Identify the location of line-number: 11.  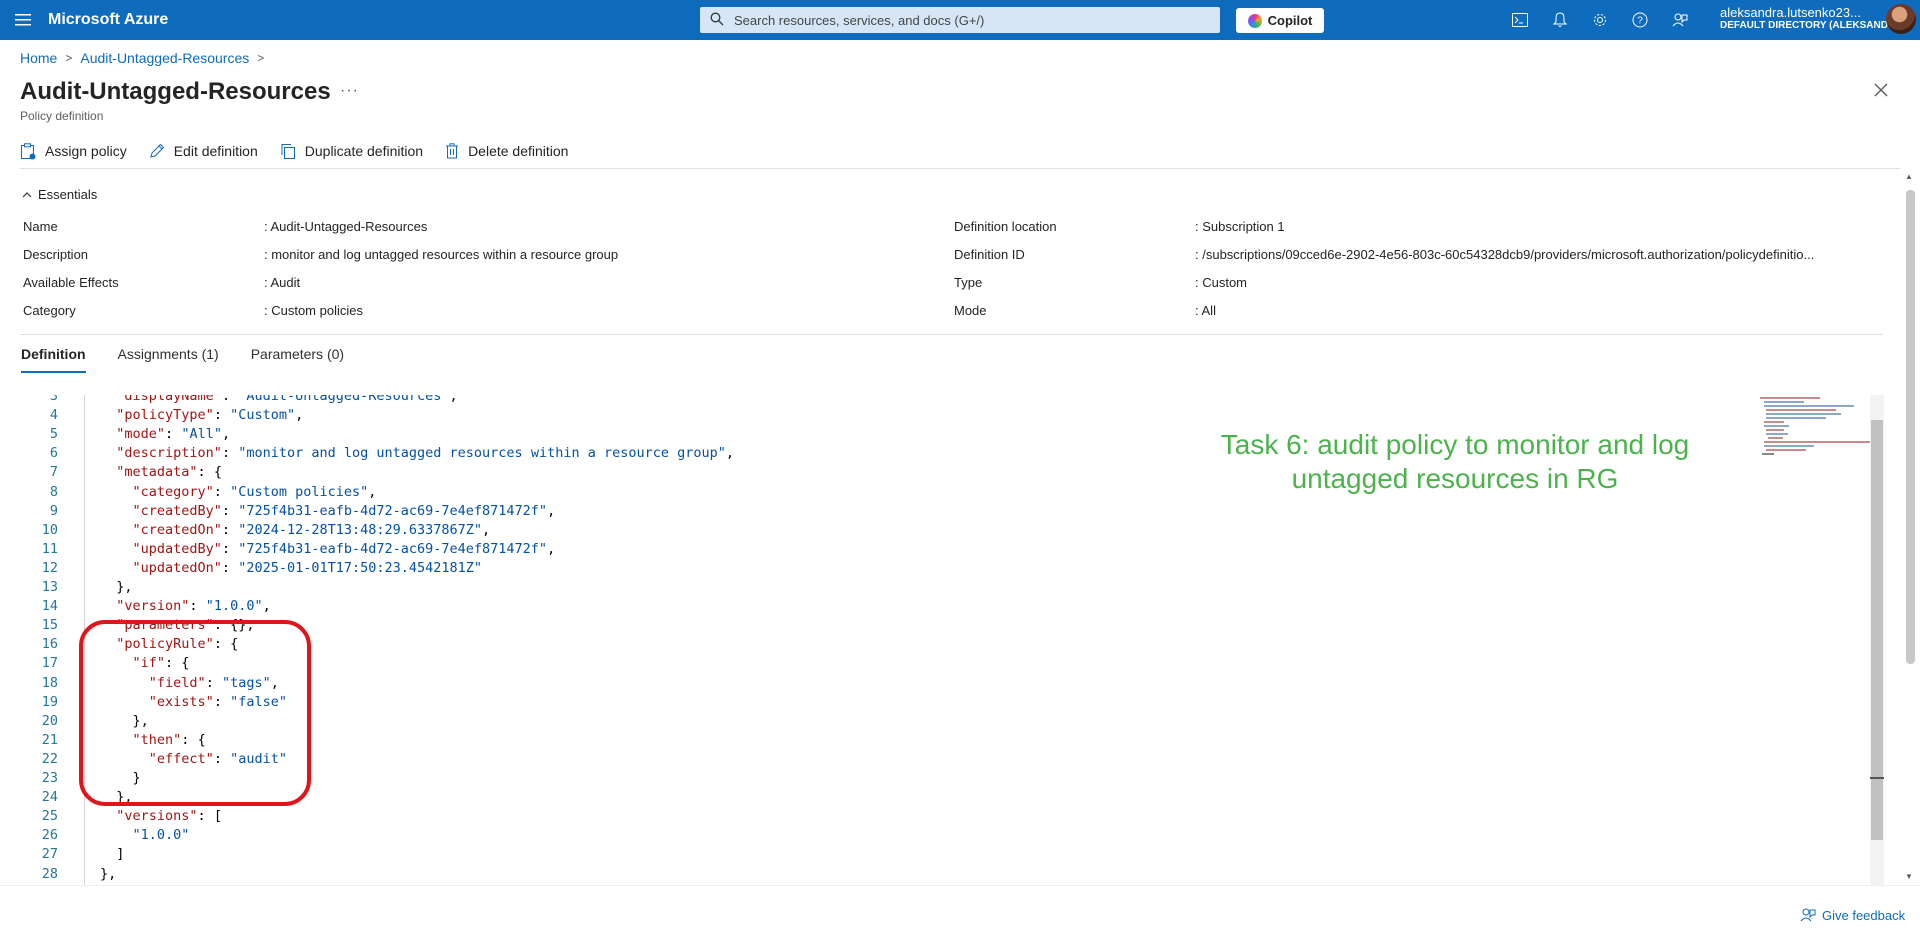
(49, 548).